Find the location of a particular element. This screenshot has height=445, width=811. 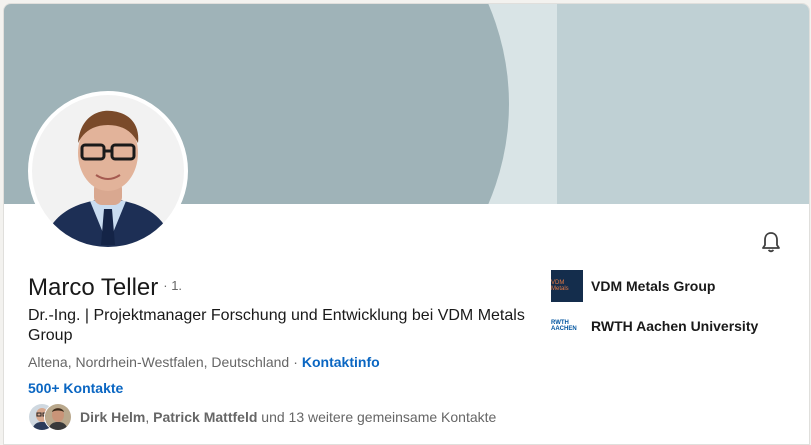

profile-photo-image is located at coordinates (108, 171).